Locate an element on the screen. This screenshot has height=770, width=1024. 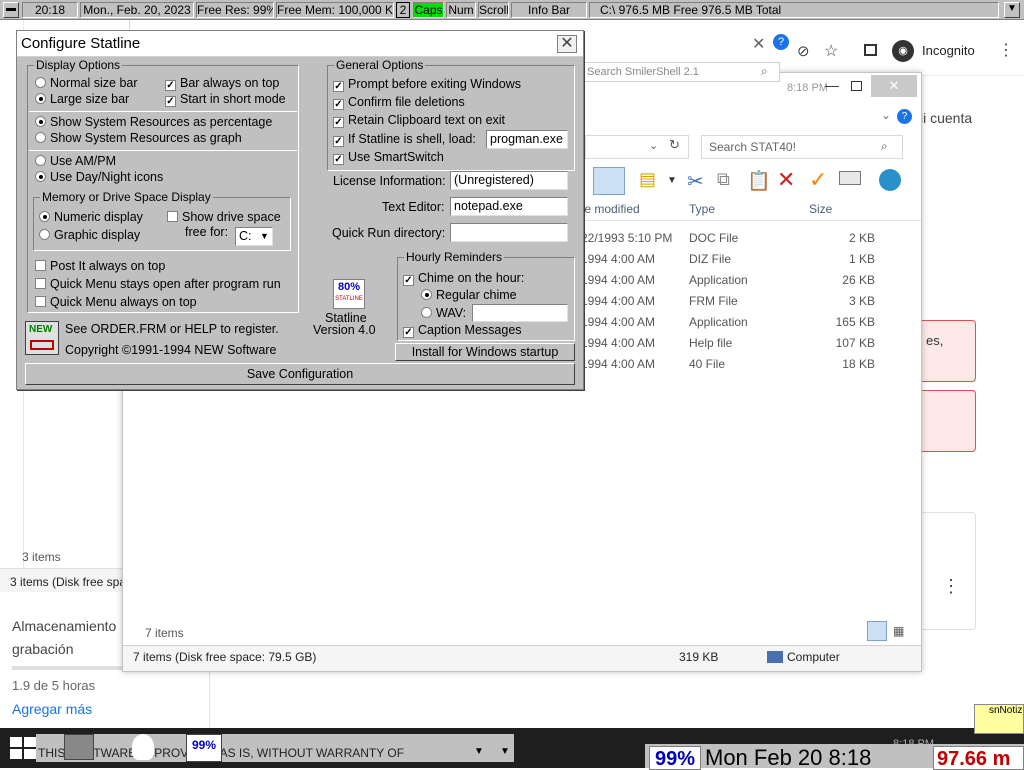
date-cell: Mon., Feb. 20, 2023 is located at coordinates (137, 10).